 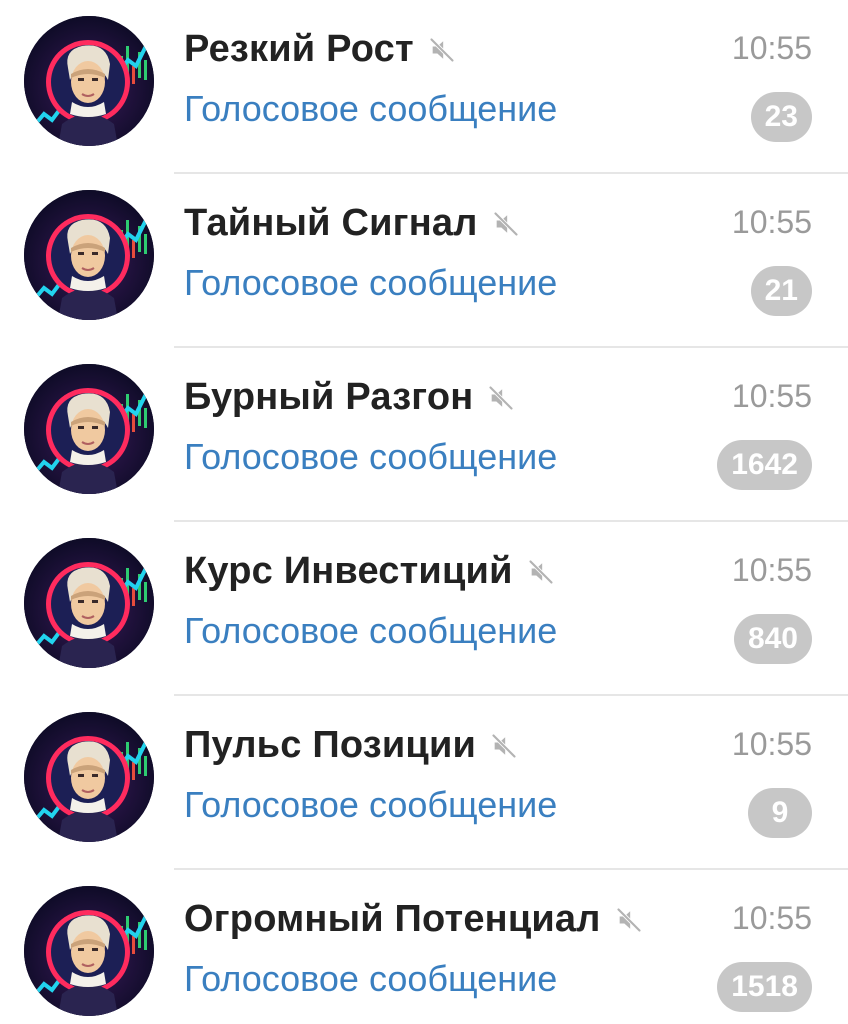 I want to click on title-line: Тайный Сигнал, so click(x=352, y=223).